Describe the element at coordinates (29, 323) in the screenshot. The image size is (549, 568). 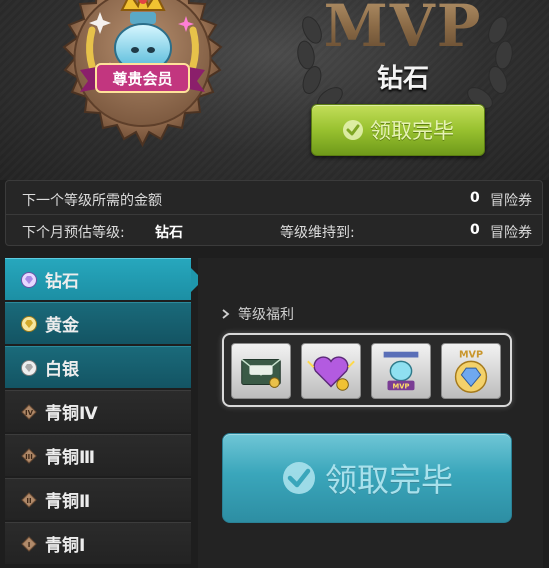
I see `gold-gem-icon` at that location.